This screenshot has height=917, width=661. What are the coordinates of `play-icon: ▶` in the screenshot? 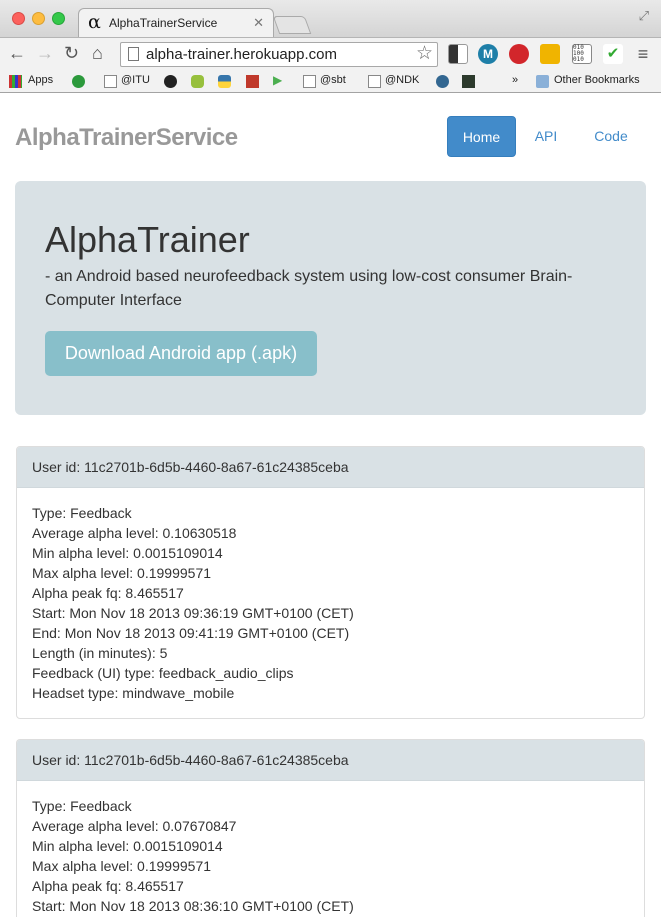 It's located at (277, 80).